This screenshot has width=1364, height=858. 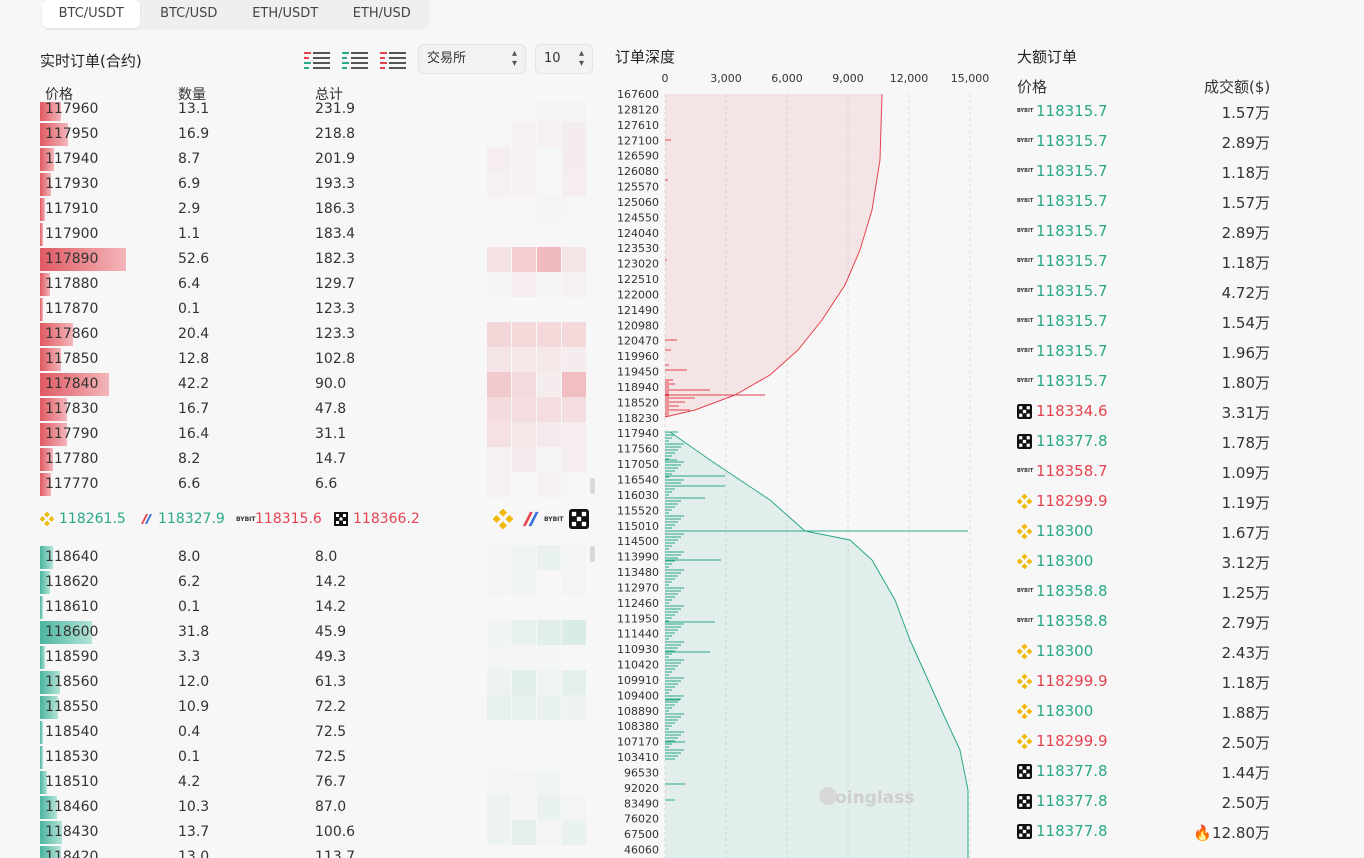 I want to click on ask-row: 117770 6.6 6.6, so click(x=318, y=484).